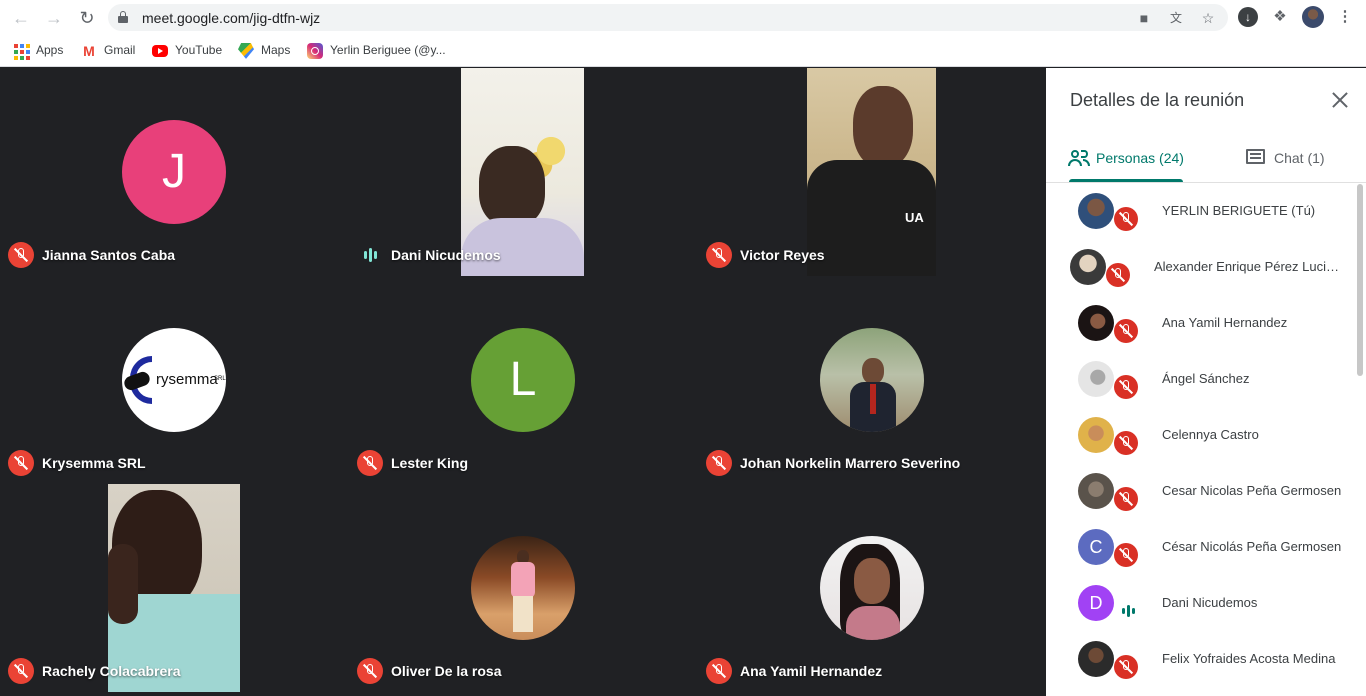 The height and width of the screenshot is (696, 1366). I want to click on participant-name-row: Oliver De la rosa, so click(429, 671).